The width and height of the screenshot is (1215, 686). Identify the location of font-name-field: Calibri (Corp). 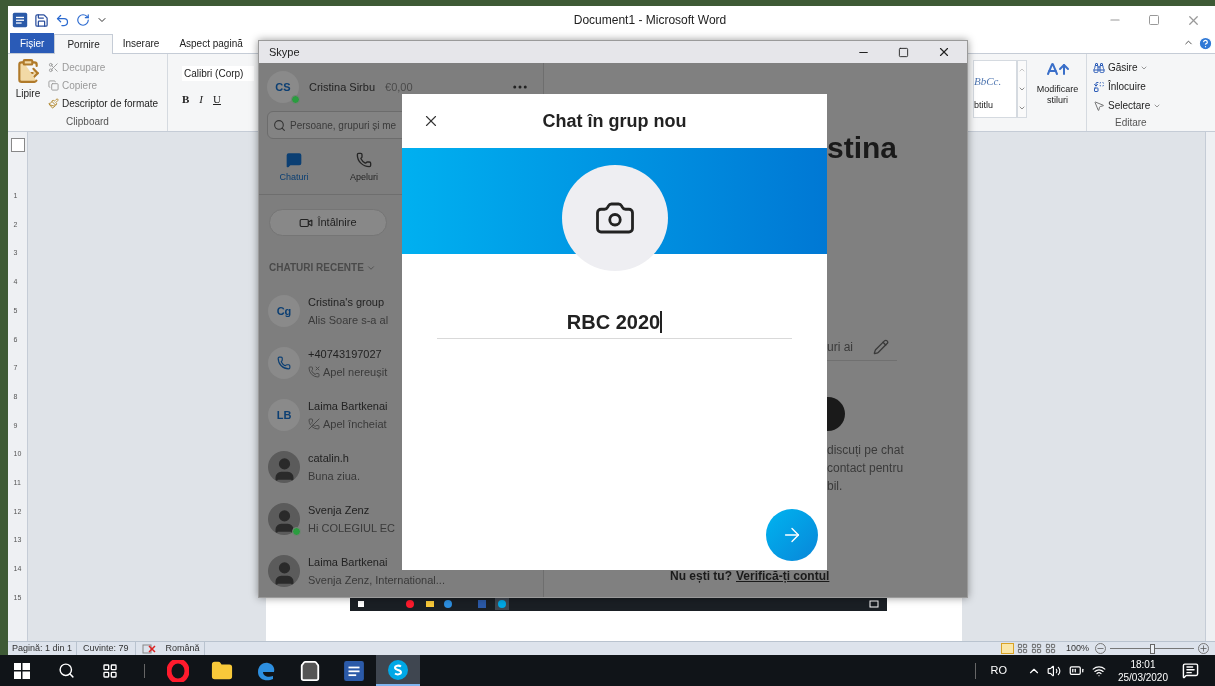
(218, 73).